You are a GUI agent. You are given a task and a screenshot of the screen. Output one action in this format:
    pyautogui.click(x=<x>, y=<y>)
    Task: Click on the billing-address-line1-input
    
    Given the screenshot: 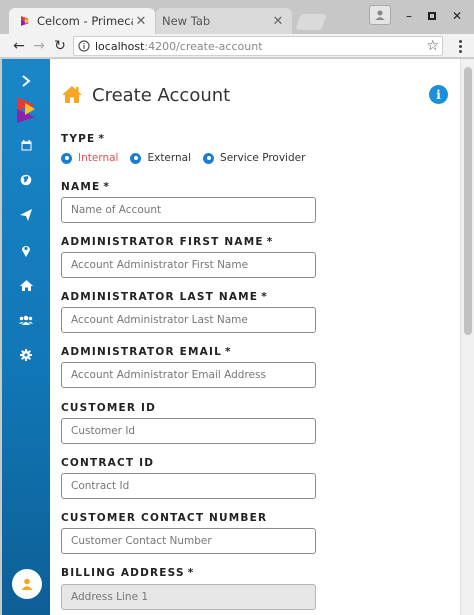 What is the action you would take?
    pyautogui.click(x=188, y=597)
    